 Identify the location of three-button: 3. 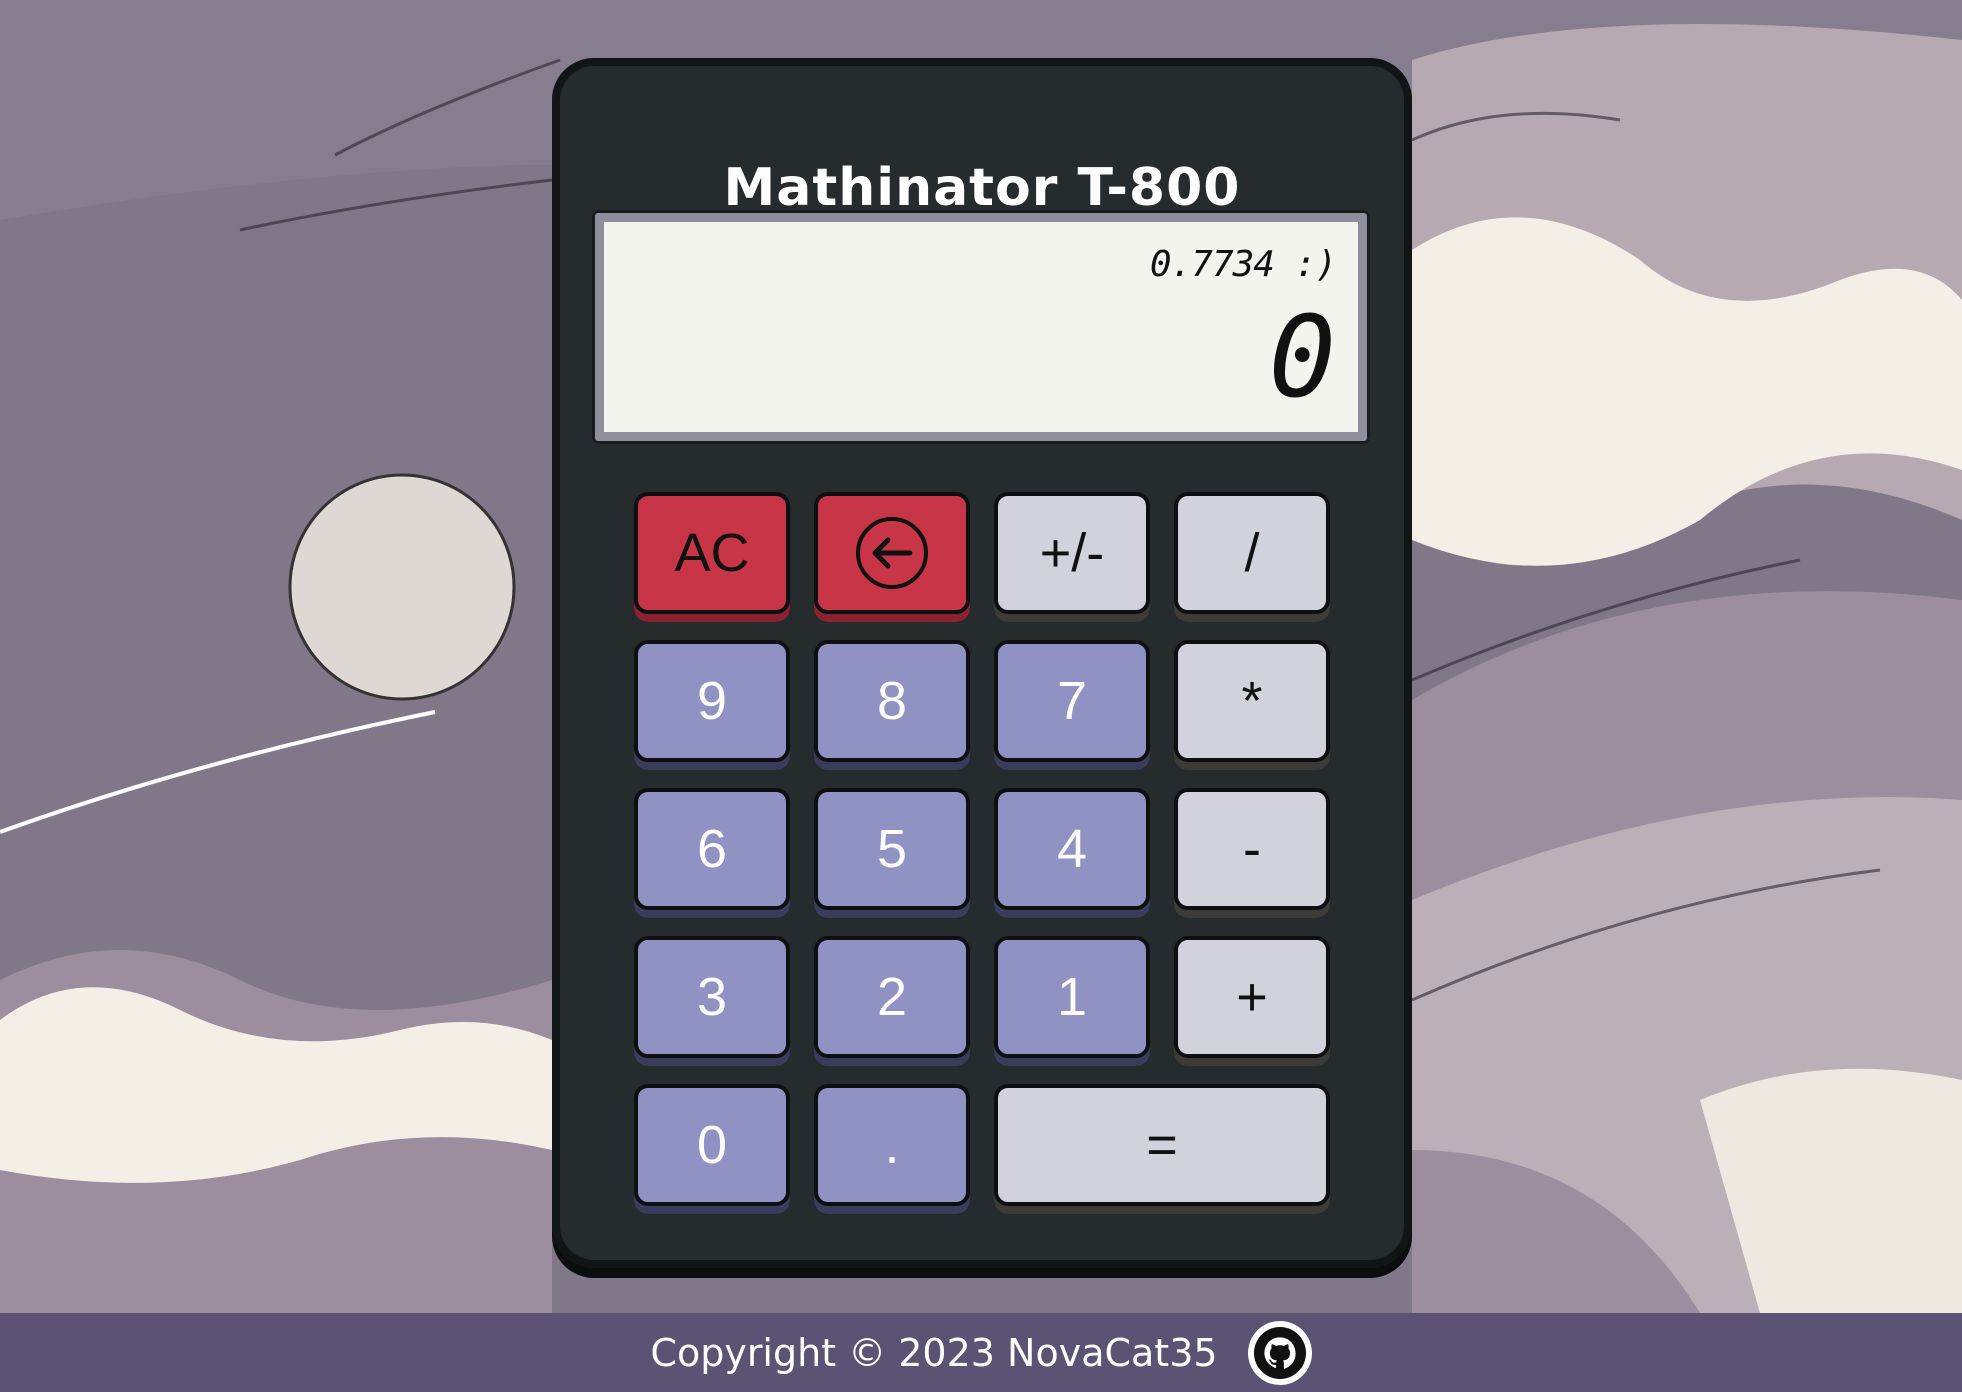
(712, 997).